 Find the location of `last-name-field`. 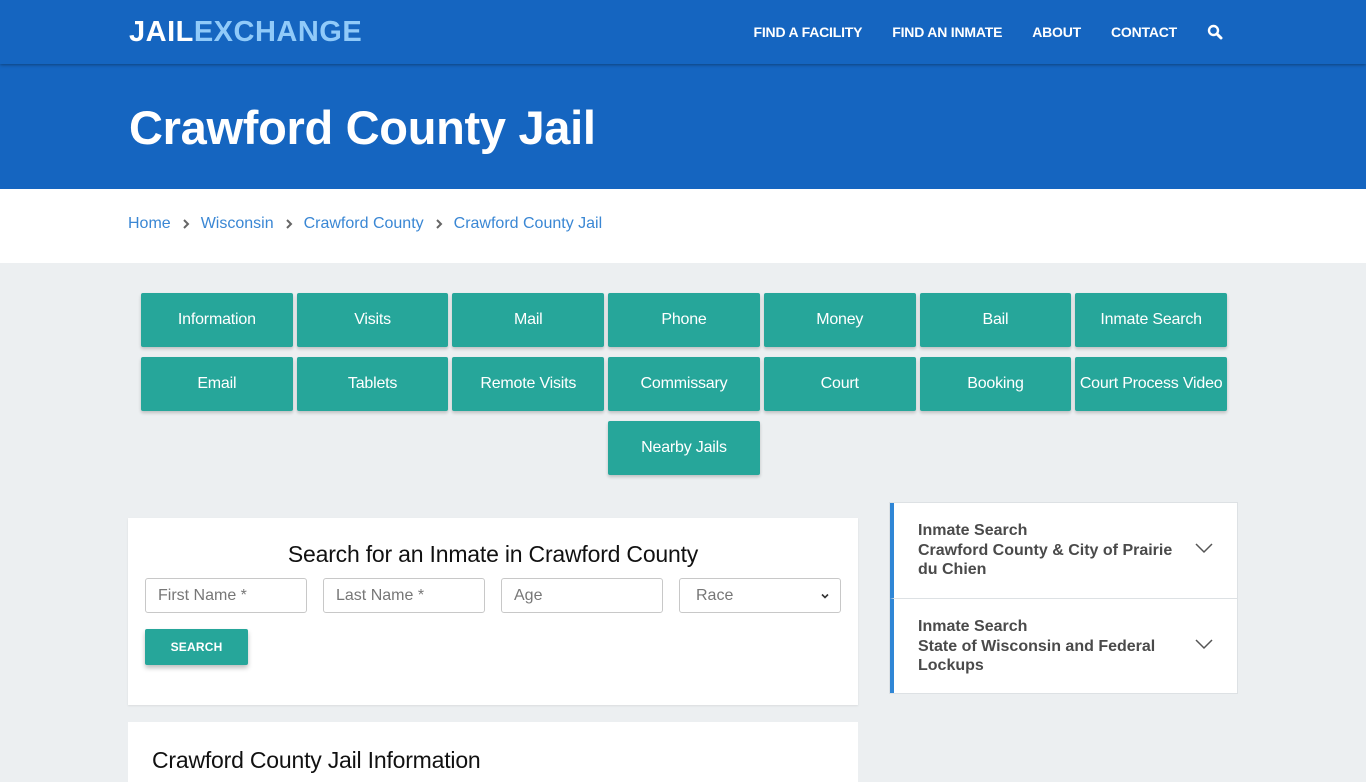

last-name-field is located at coordinates (404, 595).